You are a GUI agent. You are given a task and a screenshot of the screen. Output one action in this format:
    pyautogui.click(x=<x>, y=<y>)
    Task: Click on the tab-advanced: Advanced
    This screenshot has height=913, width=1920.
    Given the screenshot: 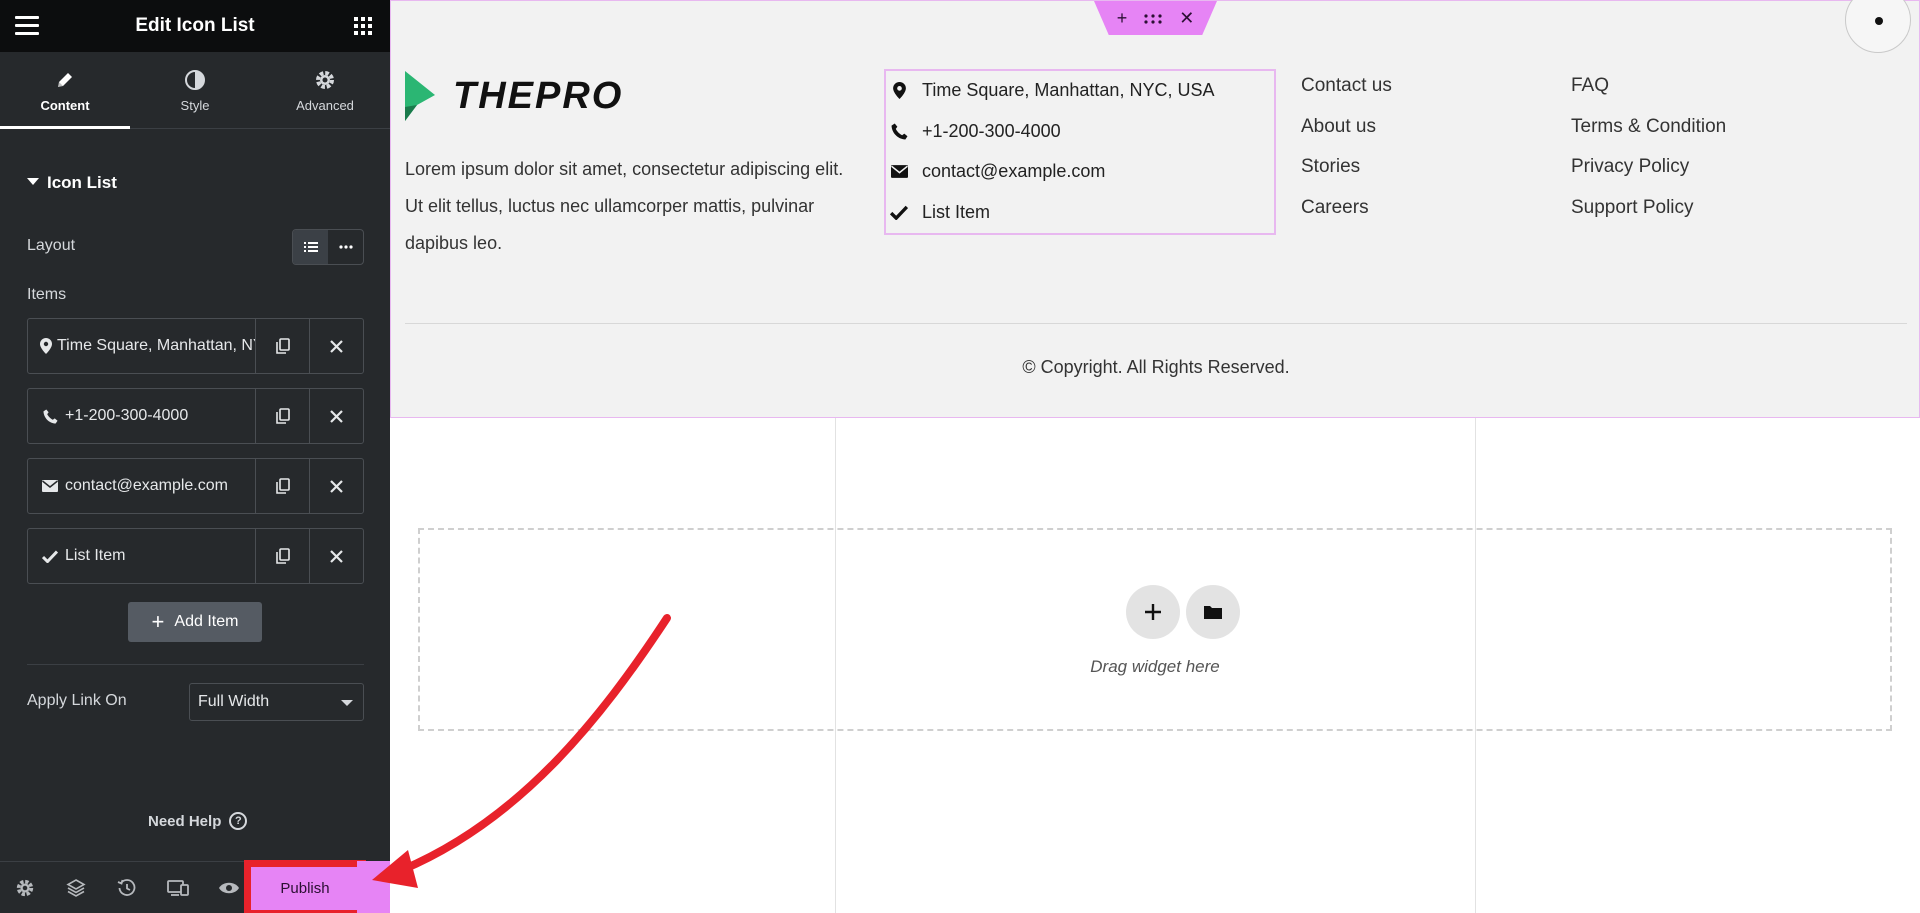 What is the action you would take?
    pyautogui.click(x=325, y=90)
    